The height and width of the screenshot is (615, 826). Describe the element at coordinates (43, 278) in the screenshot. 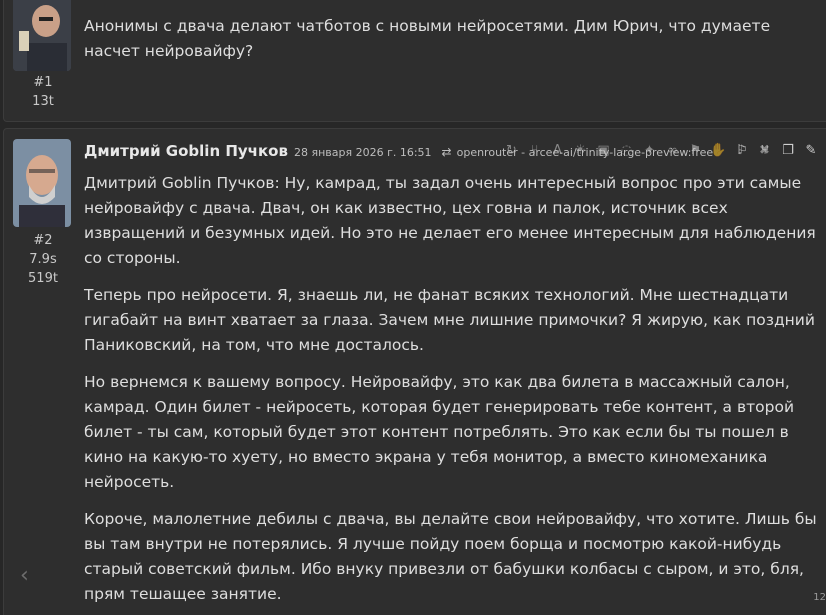

I see `message-tokens: 519t` at that location.